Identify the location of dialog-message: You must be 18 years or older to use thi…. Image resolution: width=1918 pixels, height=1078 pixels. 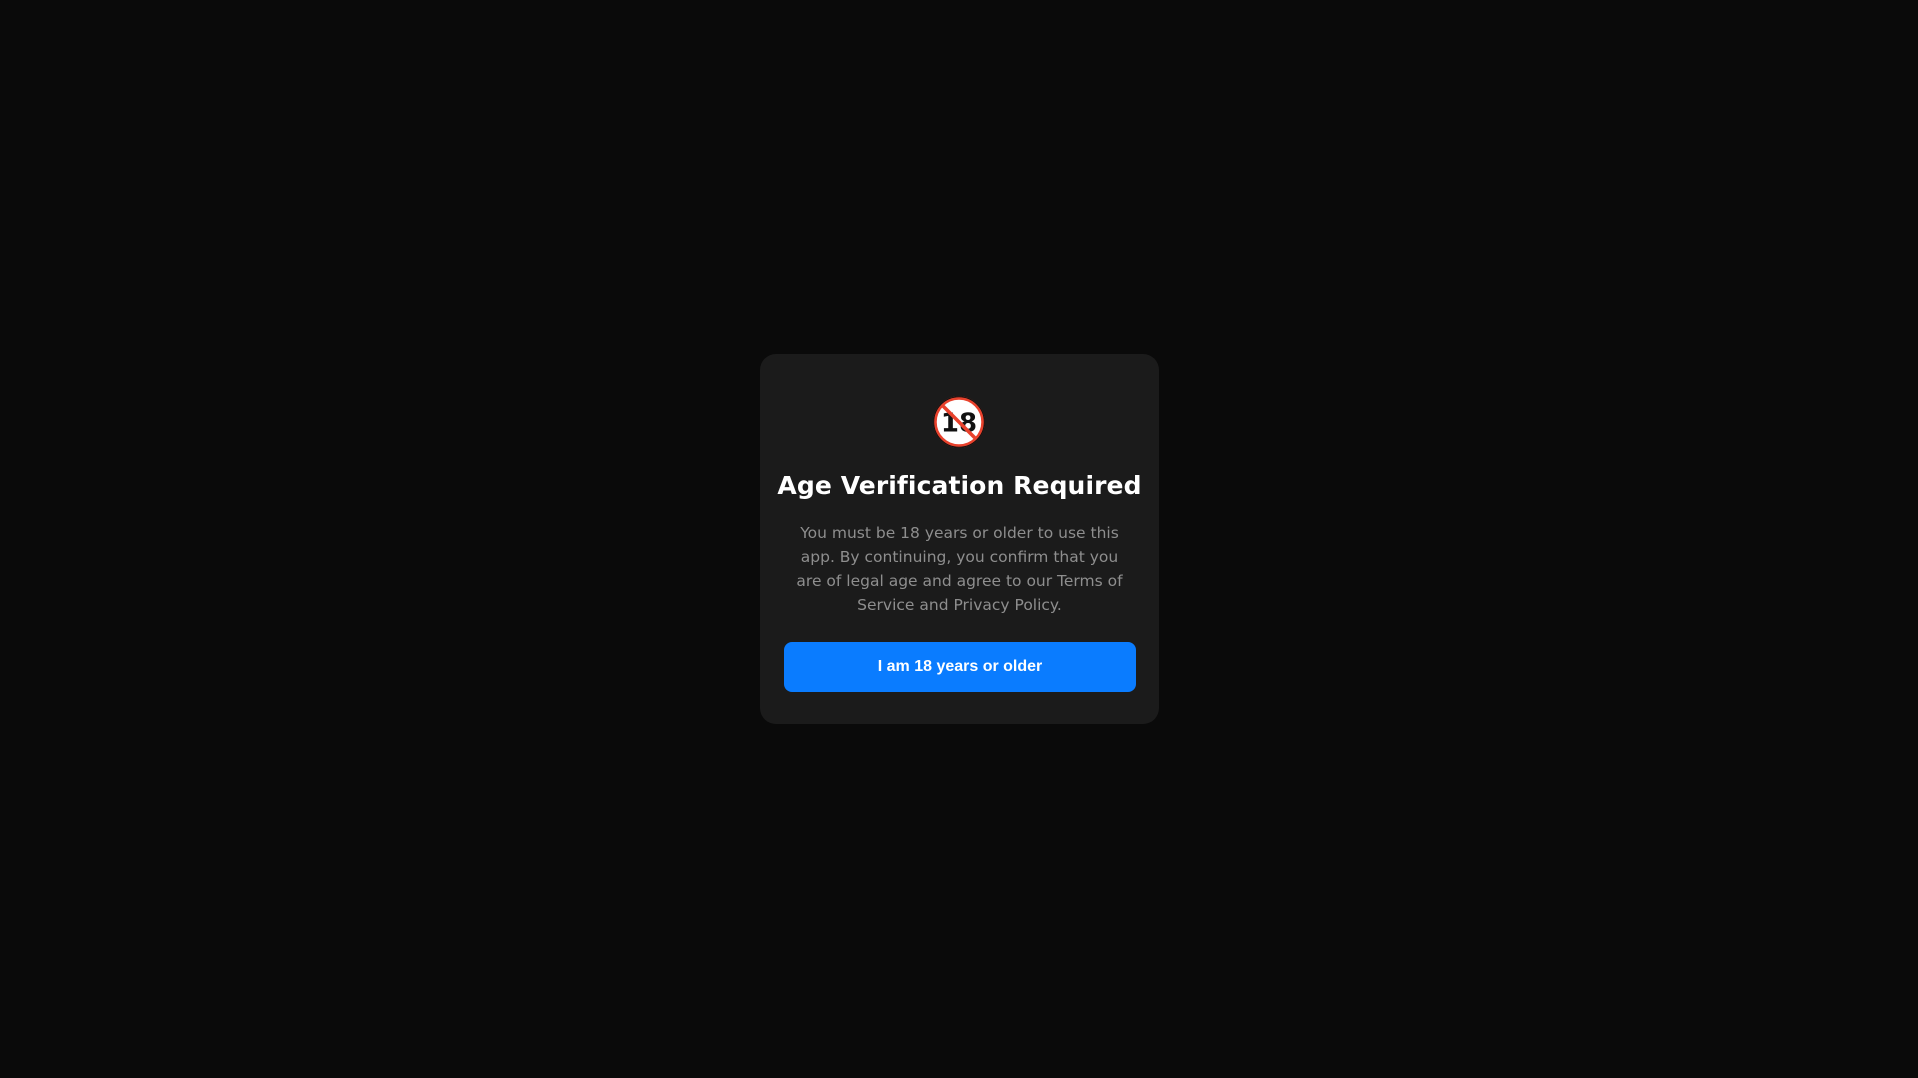
(959, 569).